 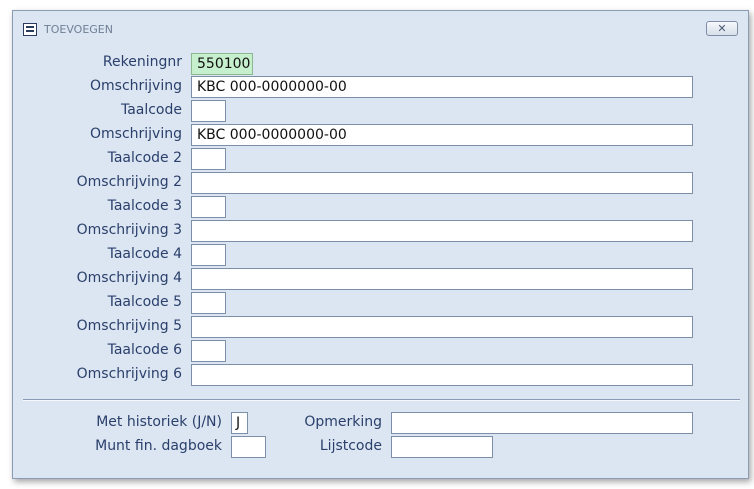 What do you see at coordinates (208, 159) in the screenshot?
I see `taalcode2-field` at bounding box center [208, 159].